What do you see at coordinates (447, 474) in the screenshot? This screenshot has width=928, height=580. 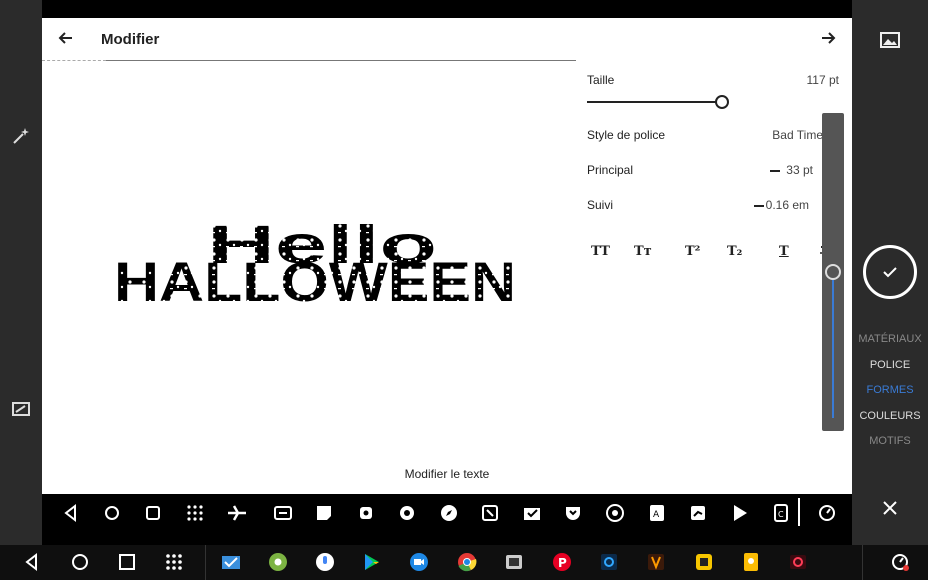 I see `edit-text-button: Modifier le texte` at bounding box center [447, 474].